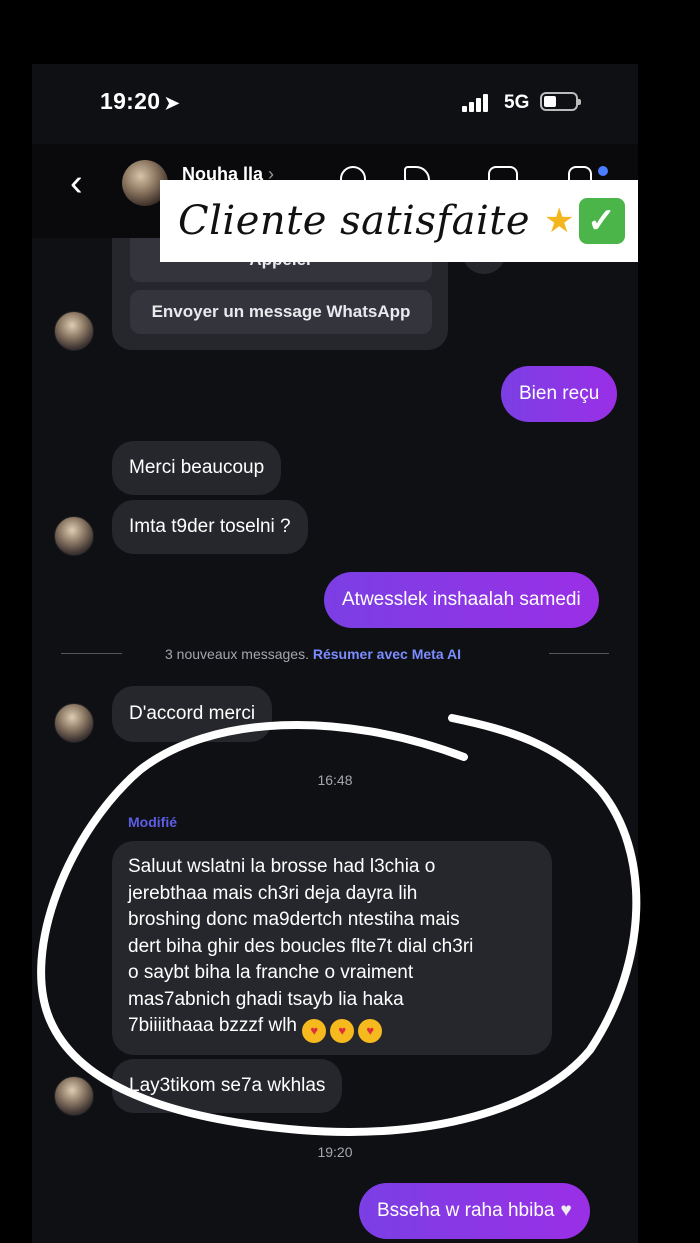 This screenshot has width=700, height=1243. What do you see at coordinates (566, 1210) in the screenshot?
I see `white-heart-icon: ♥` at bounding box center [566, 1210].